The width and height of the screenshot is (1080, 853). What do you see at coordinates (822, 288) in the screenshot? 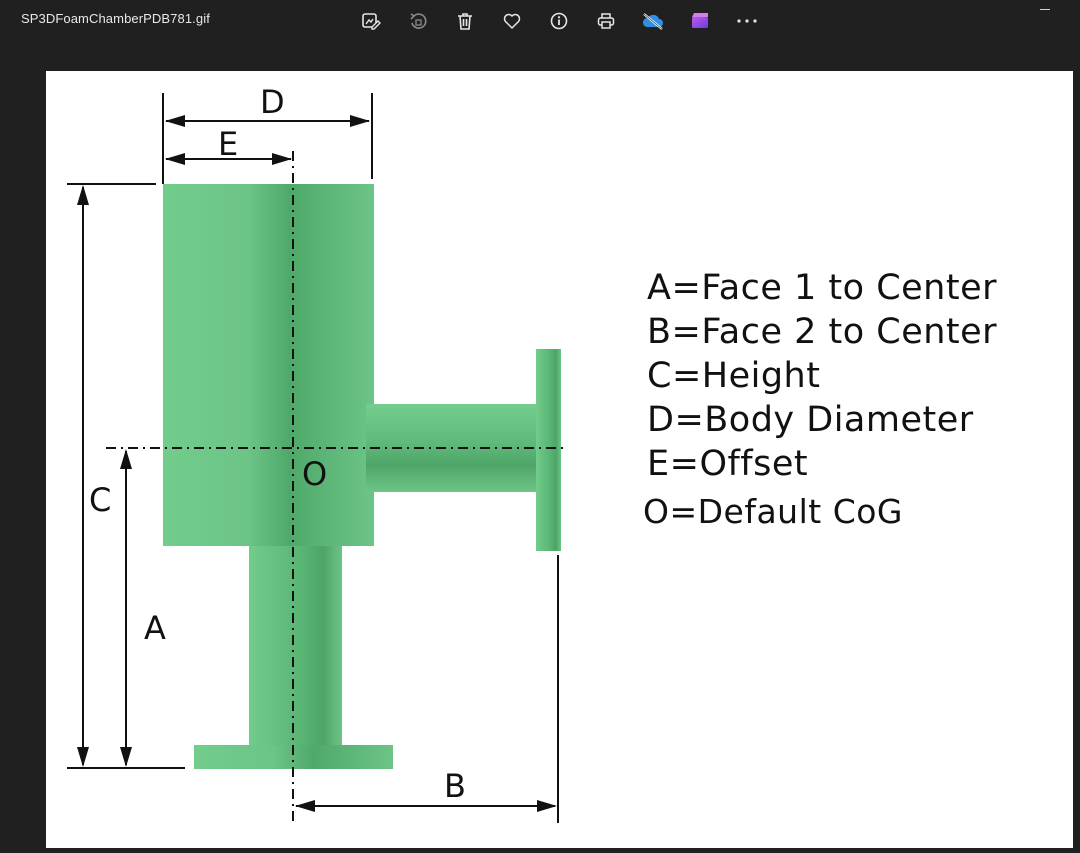
I see `legend-line-a: A=Face 1 to Center` at bounding box center [822, 288].